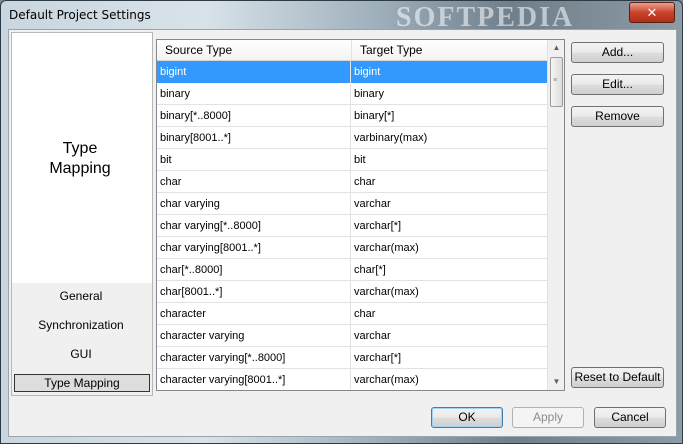  I want to click on title-bar: Default Project Settings SOFTPEDIA ✕, so click(341, 17).